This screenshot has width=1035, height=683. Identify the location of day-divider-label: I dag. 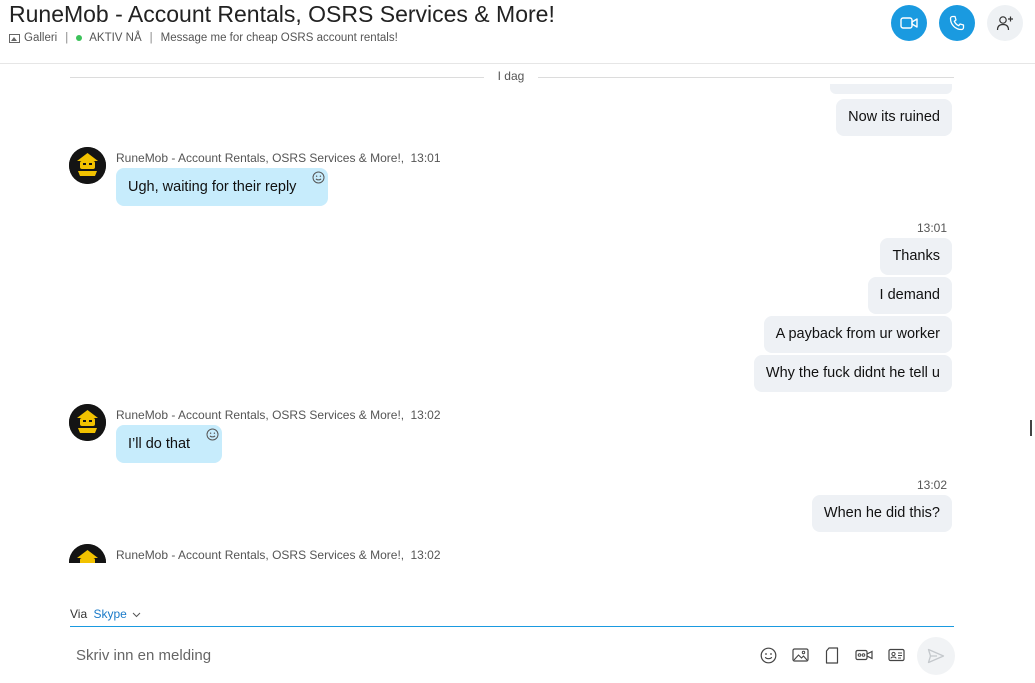
(511, 76).